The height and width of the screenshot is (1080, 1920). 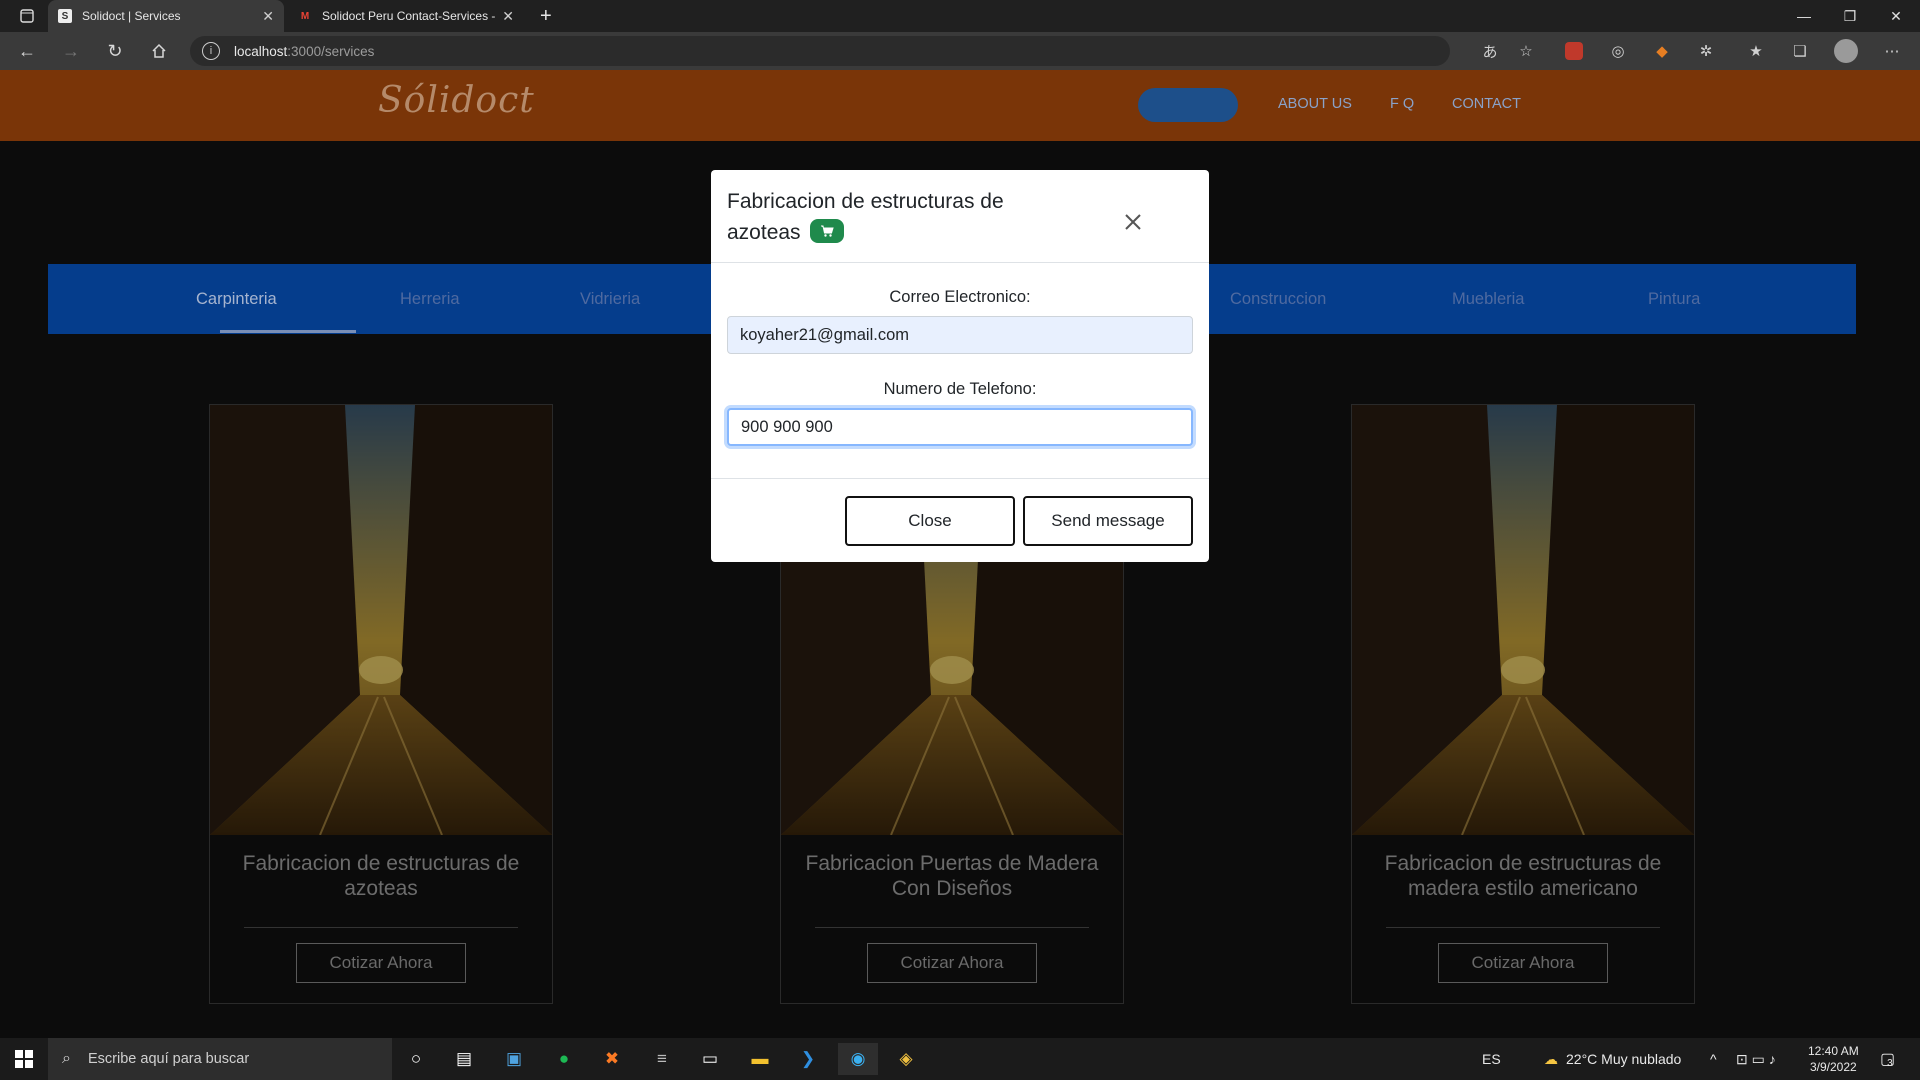 I want to click on read-aloud-icon: あ, so click(x=1490, y=51).